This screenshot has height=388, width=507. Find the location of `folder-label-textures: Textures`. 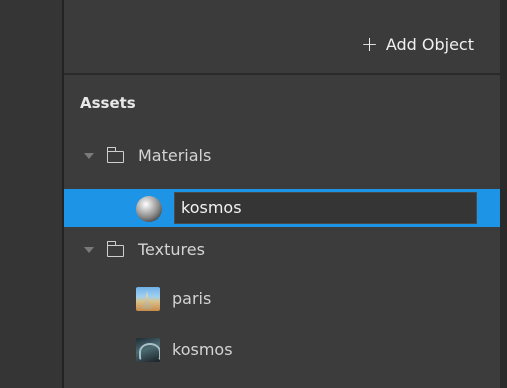

folder-label-textures: Textures is located at coordinates (171, 249).